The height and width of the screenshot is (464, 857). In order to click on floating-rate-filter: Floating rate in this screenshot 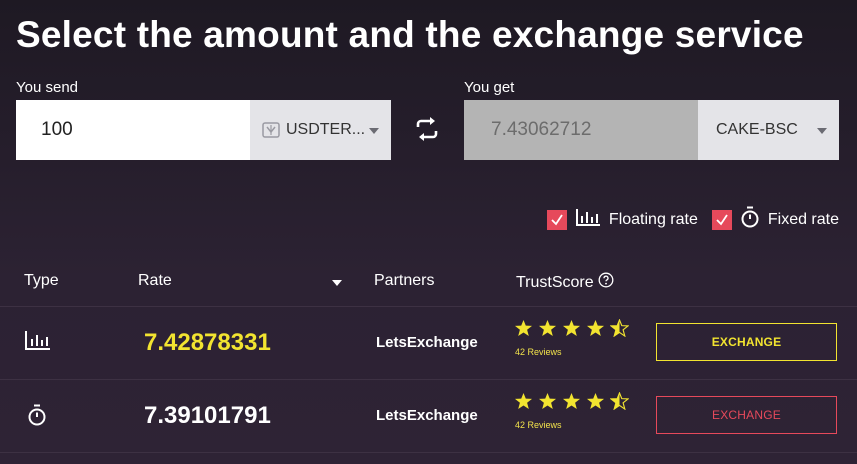, I will do `click(622, 219)`.